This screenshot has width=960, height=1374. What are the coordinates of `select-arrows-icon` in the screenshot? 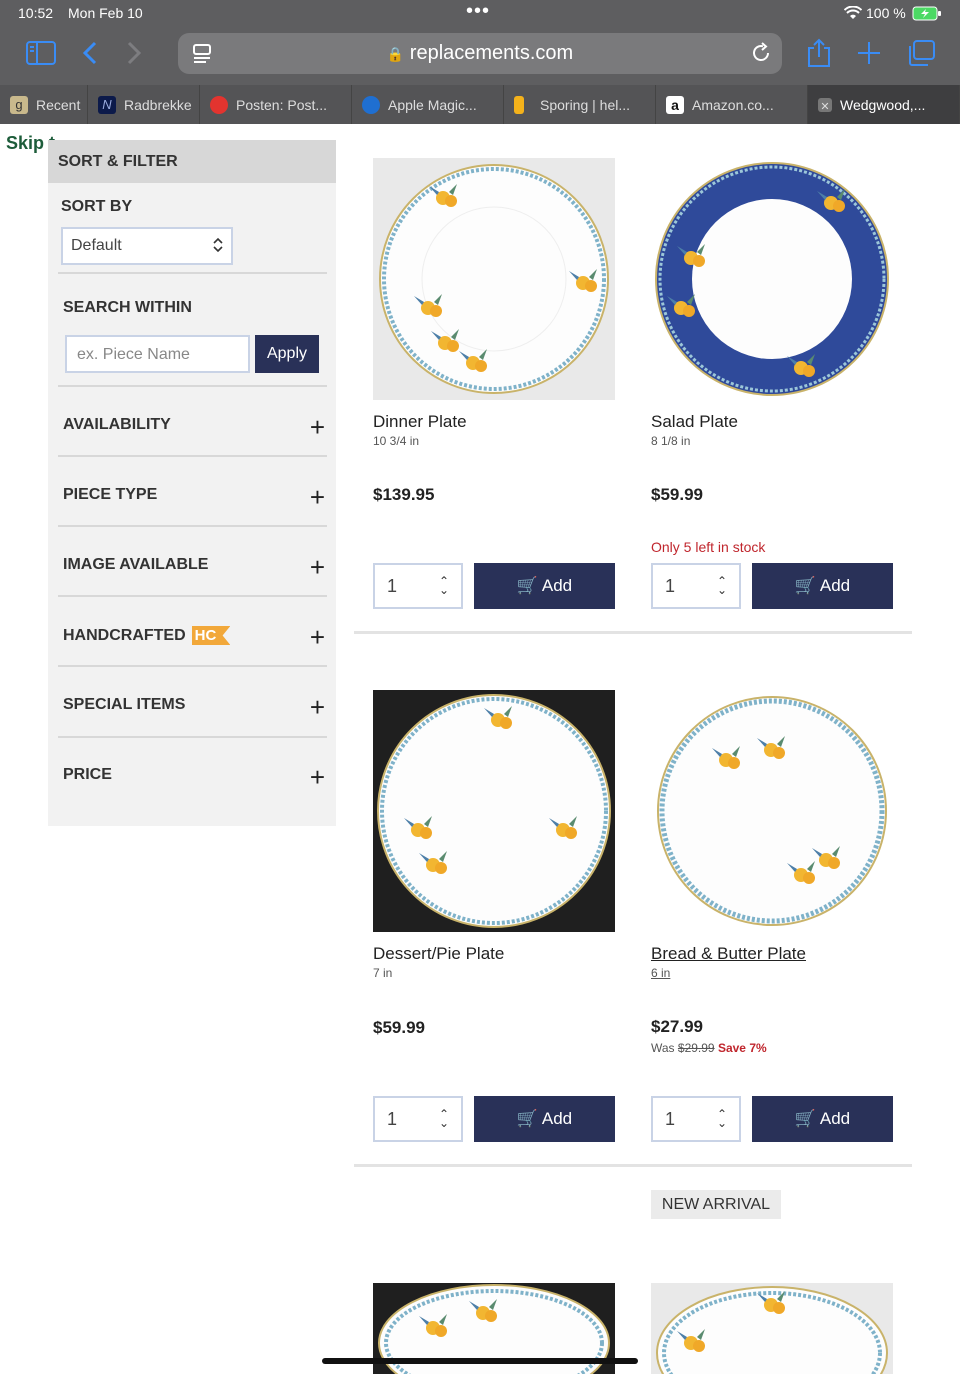 It's located at (218, 247).